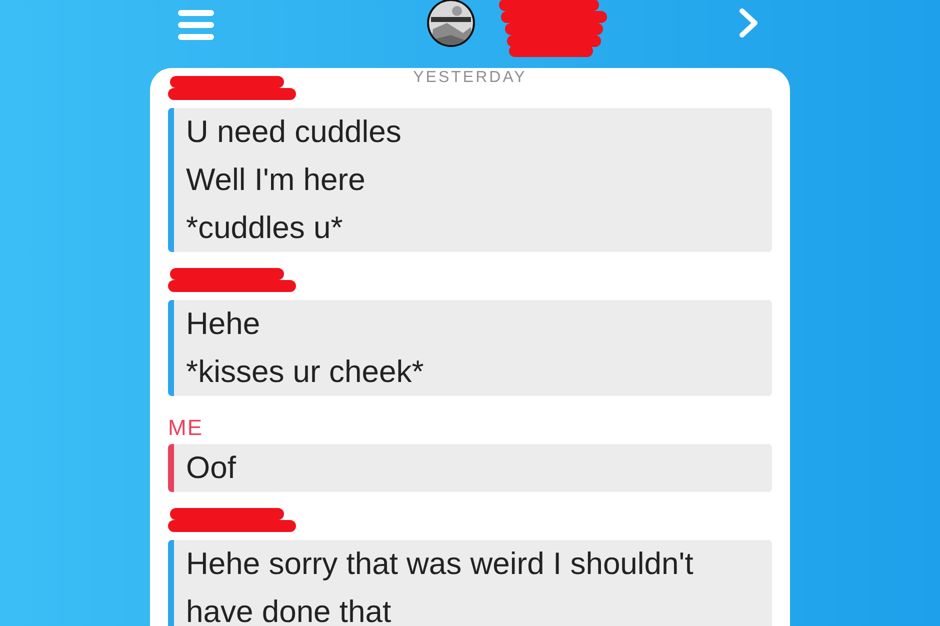 The height and width of the screenshot is (626, 940). What do you see at coordinates (294, 132) in the screenshot?
I see `message-text: U need cuddles` at bounding box center [294, 132].